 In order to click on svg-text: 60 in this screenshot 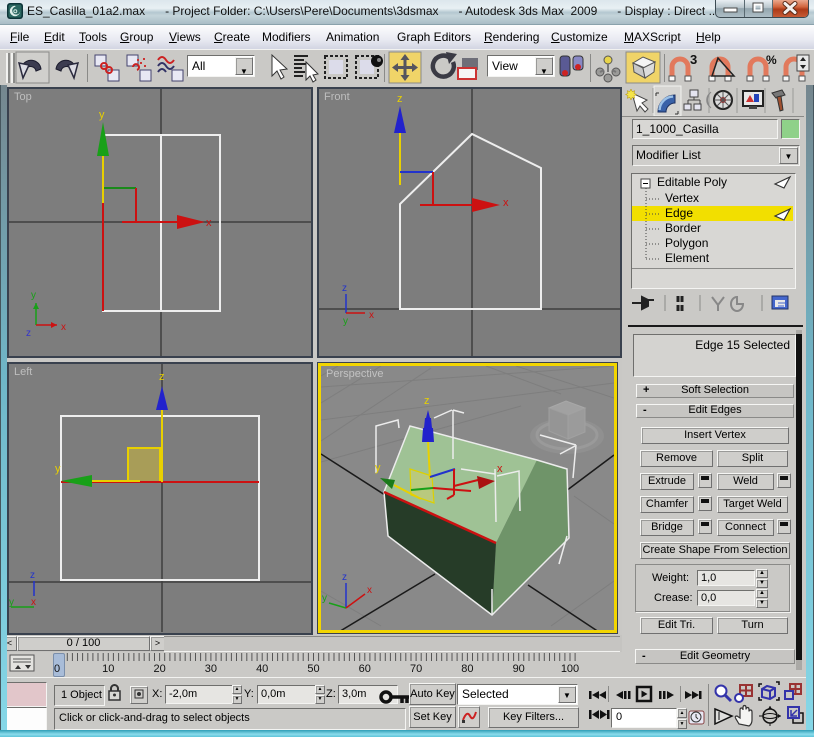, I will do `click(365, 669)`.